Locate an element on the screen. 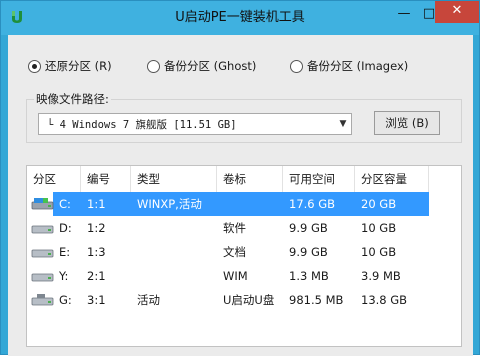 This screenshot has height=356, width=480. volume-label: 软件 is located at coordinates (234, 228).